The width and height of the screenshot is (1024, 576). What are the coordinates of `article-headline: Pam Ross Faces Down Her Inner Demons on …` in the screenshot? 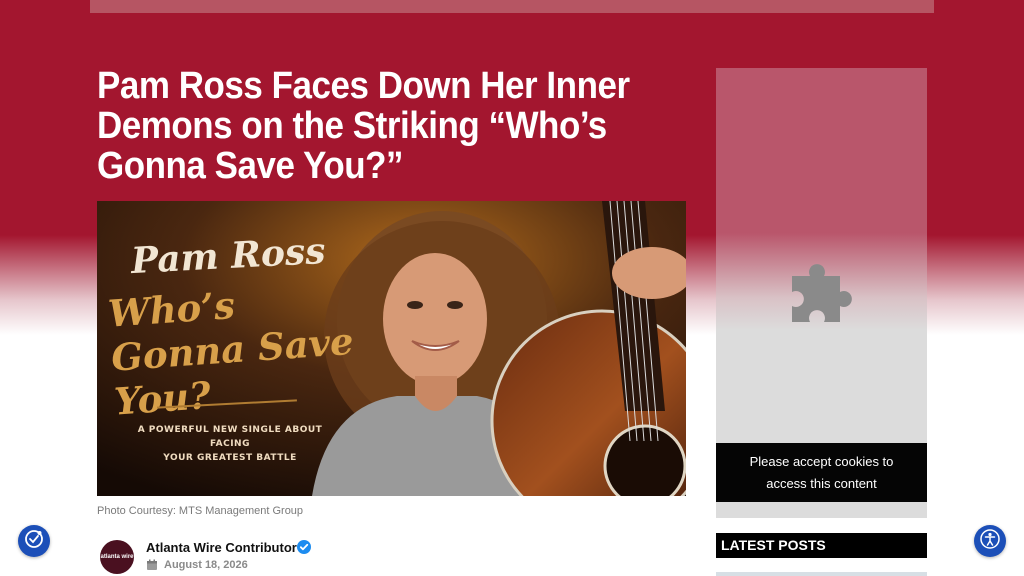 It's located at (363, 126).